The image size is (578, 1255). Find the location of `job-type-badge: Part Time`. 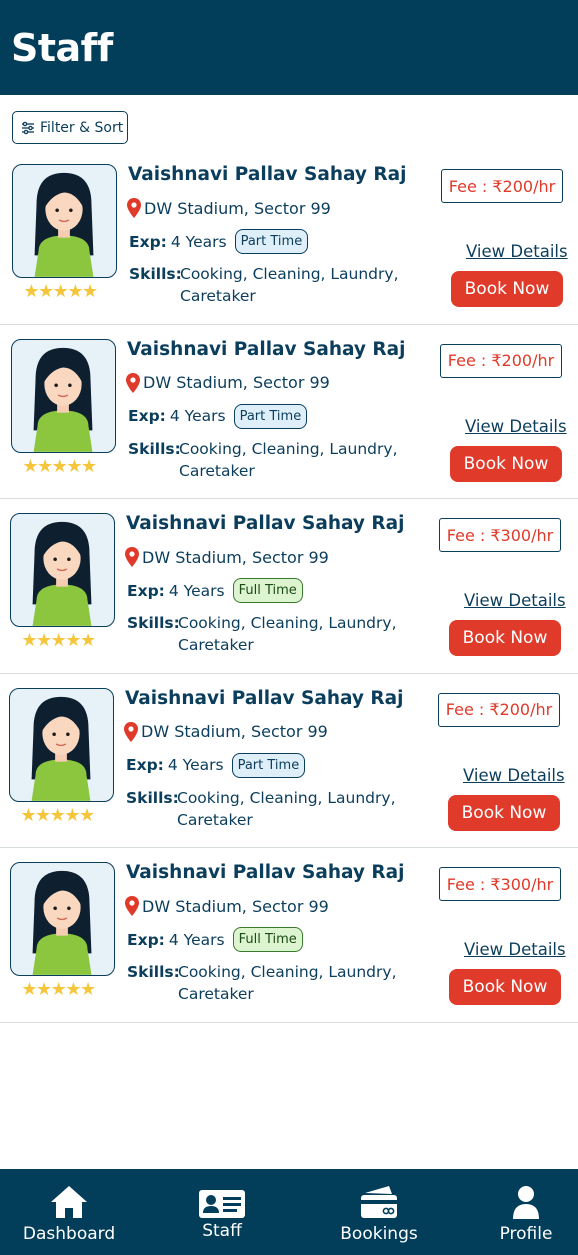

job-type-badge: Part Time is located at coordinates (270, 416).